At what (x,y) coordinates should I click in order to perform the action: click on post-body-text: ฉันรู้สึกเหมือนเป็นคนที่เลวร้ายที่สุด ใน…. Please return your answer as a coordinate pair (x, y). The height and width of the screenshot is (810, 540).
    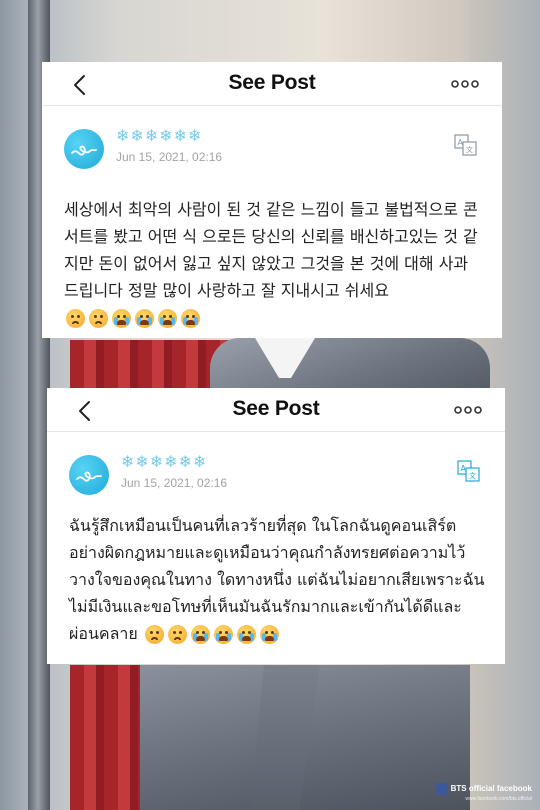
    Looking at the image, I should click on (277, 579).